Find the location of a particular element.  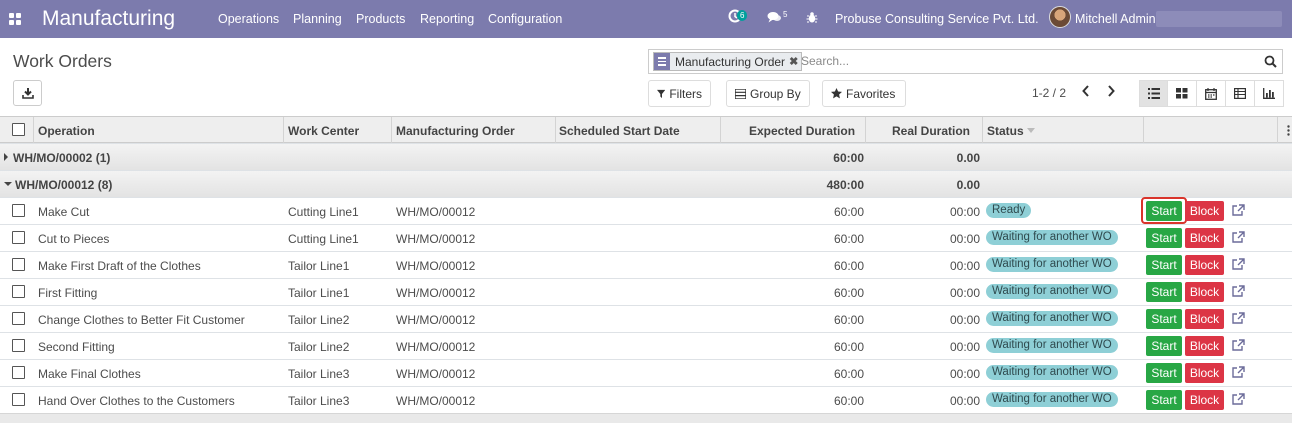

pager-next-icon is located at coordinates (1111, 91).